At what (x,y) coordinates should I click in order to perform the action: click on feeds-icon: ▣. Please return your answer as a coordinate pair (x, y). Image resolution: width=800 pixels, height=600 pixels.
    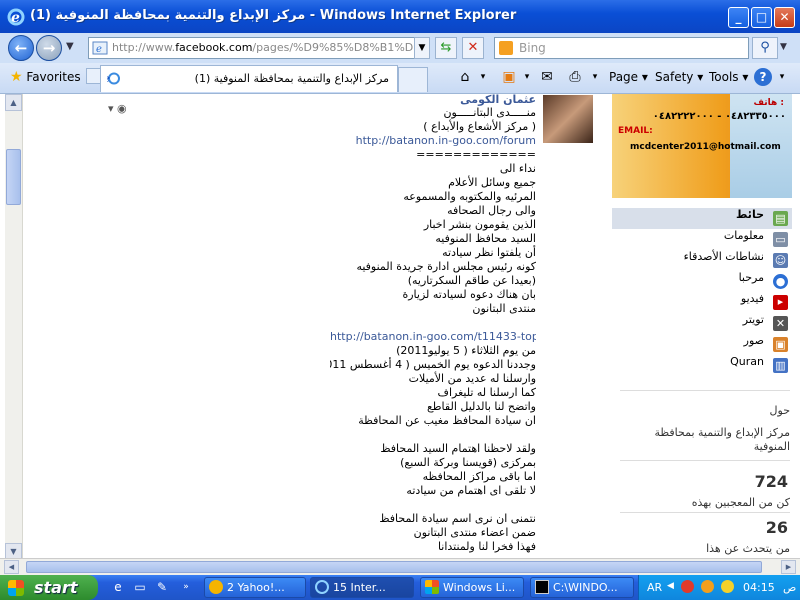
    Looking at the image, I should click on (509, 77).